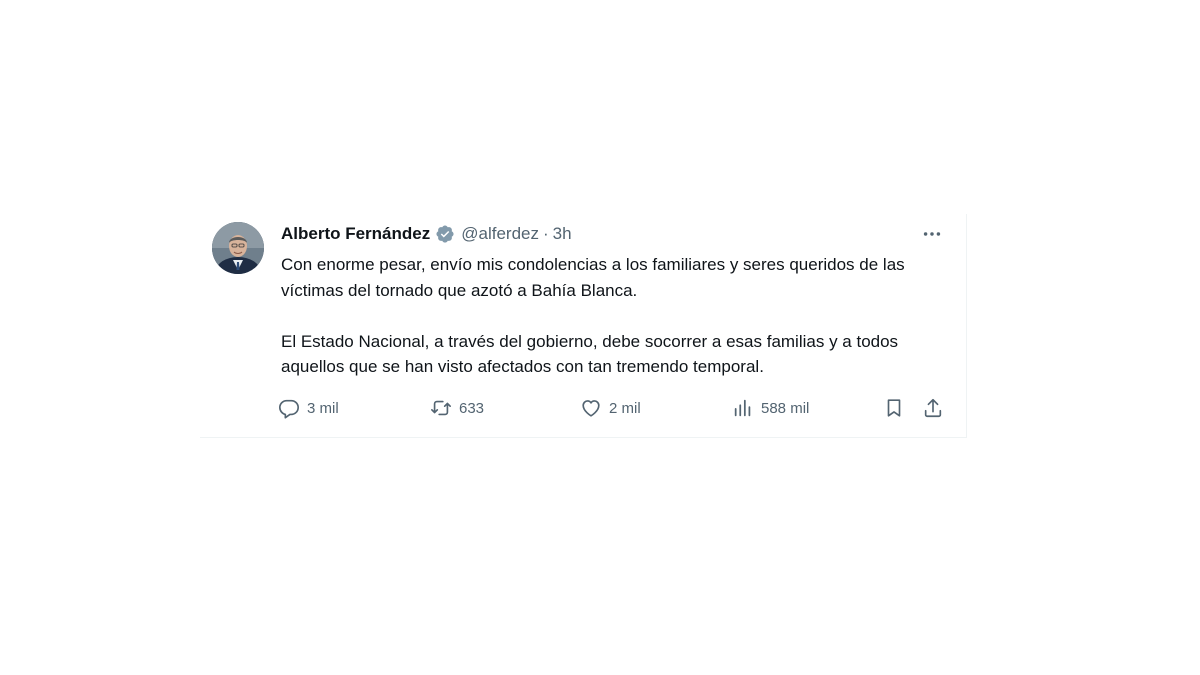  What do you see at coordinates (785, 408) in the screenshot?
I see `views-count: 588 mil` at bounding box center [785, 408].